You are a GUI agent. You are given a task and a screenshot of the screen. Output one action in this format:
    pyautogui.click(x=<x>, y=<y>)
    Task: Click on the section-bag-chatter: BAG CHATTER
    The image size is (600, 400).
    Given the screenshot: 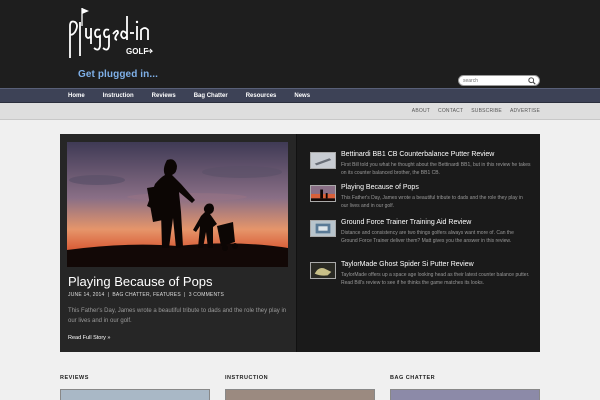 What is the action you would take?
    pyautogui.click(x=465, y=387)
    